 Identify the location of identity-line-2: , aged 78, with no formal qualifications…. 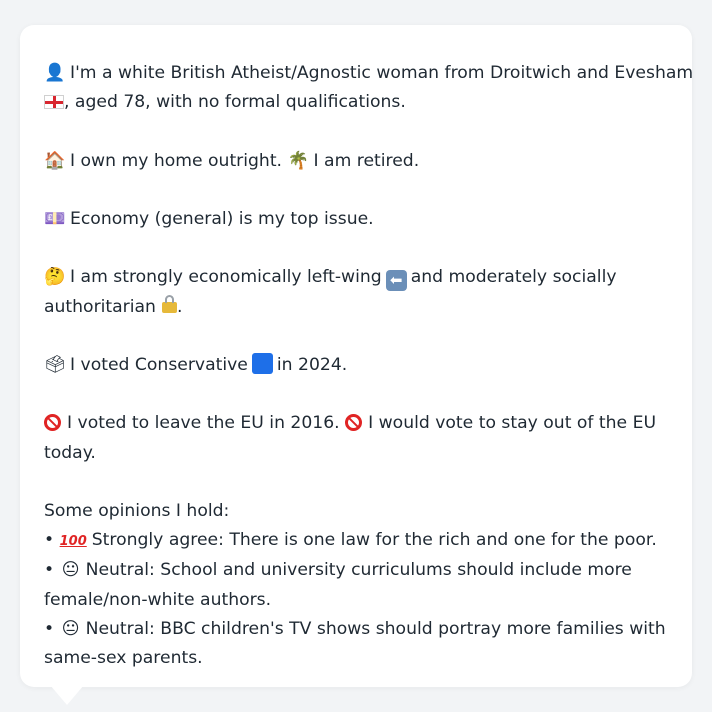
(356, 102).